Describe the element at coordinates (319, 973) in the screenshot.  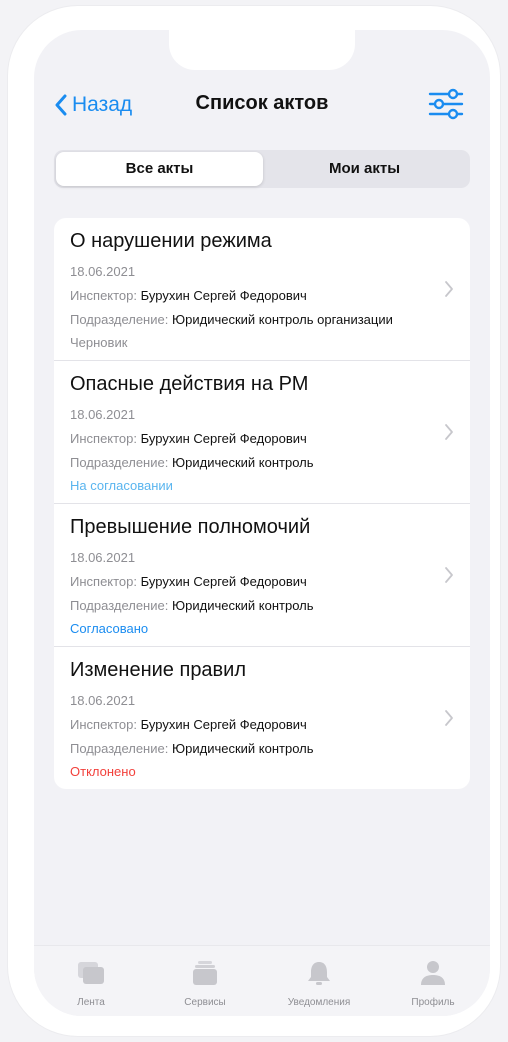
I see `bell-icon` at that location.